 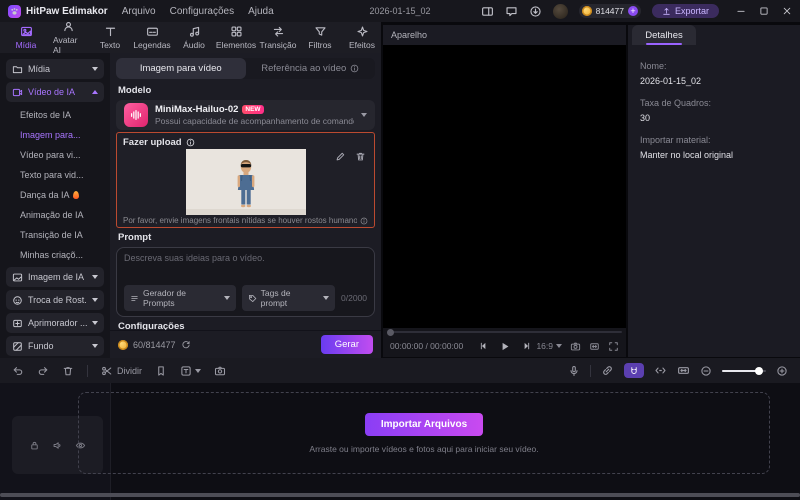 What do you see at coordinates (311, 68) in the screenshot?
I see `tab-referencia-ao-video: Referência ao vídeo` at bounding box center [311, 68].